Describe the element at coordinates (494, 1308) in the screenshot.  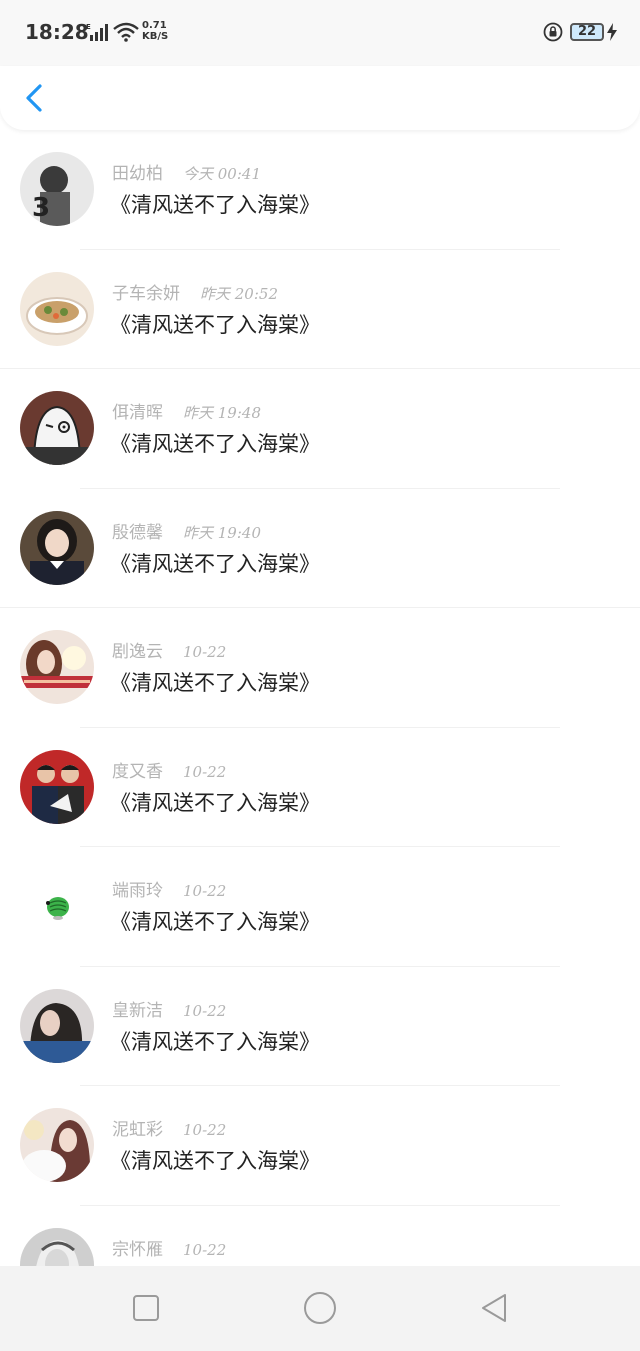
I see `triangle-back-icon` at that location.